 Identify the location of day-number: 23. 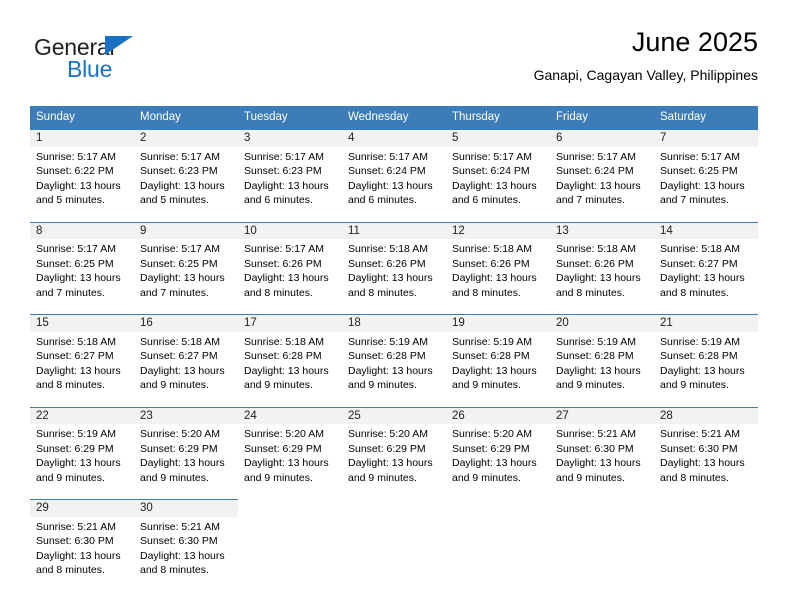
(186, 415).